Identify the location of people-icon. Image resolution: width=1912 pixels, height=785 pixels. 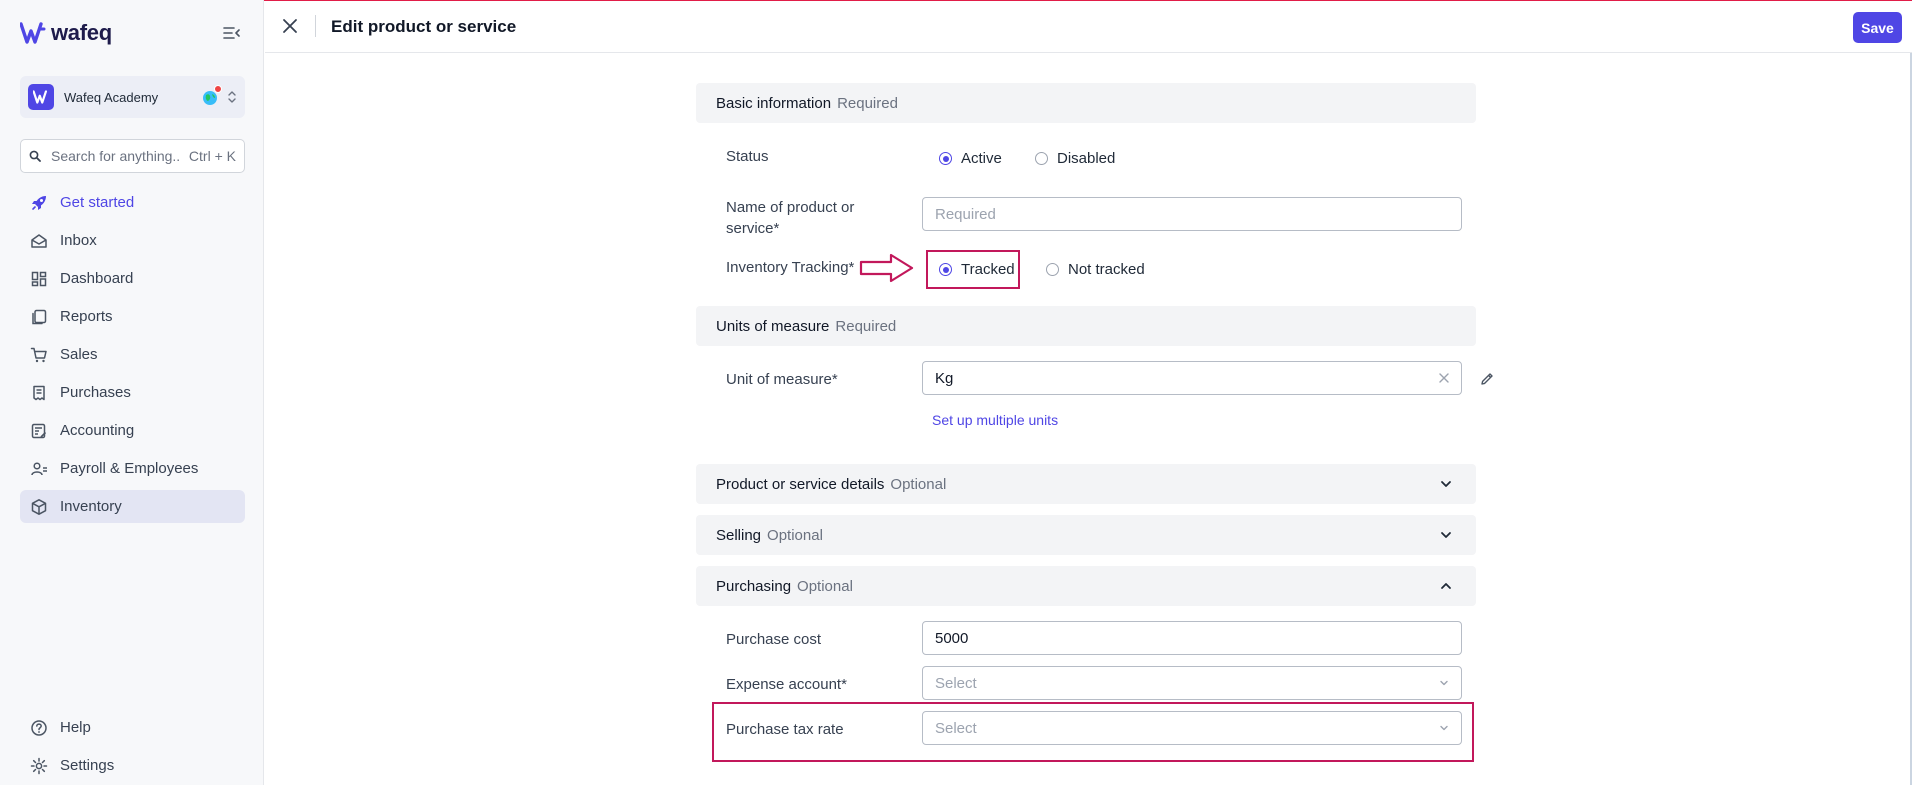
(39, 469).